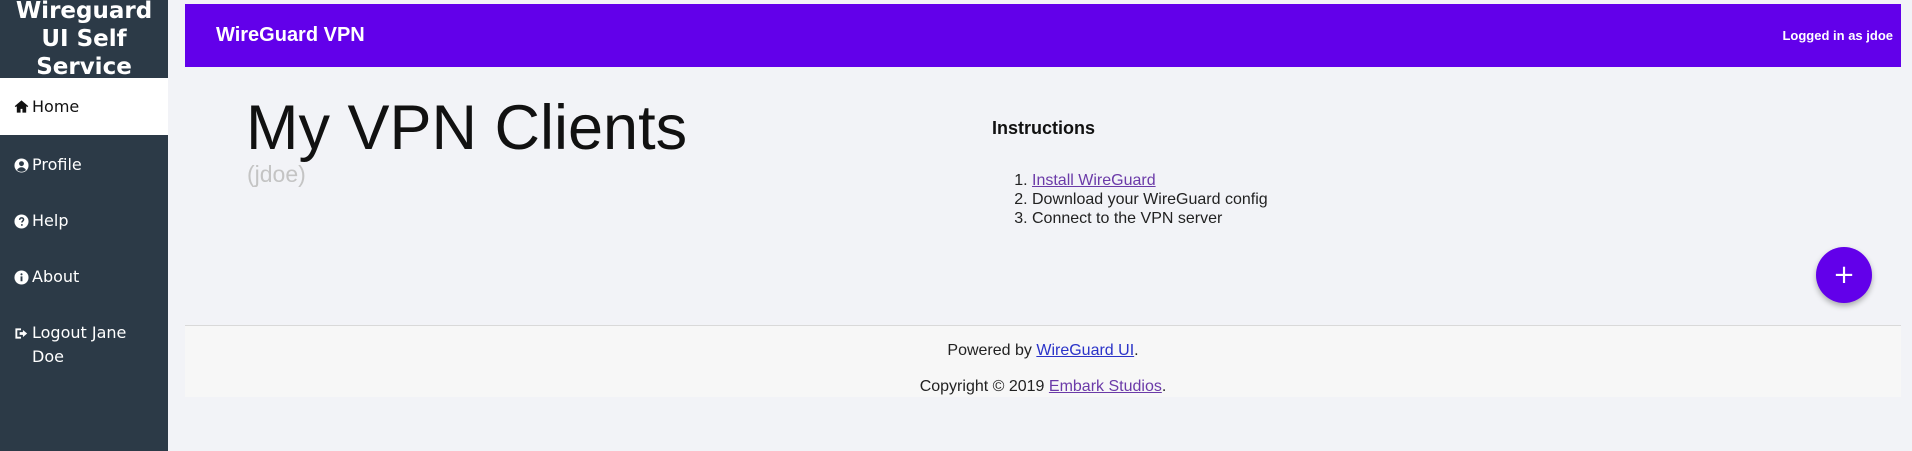 The image size is (1912, 451). I want to click on embark-studios-link: Embark Studios, so click(1105, 386).